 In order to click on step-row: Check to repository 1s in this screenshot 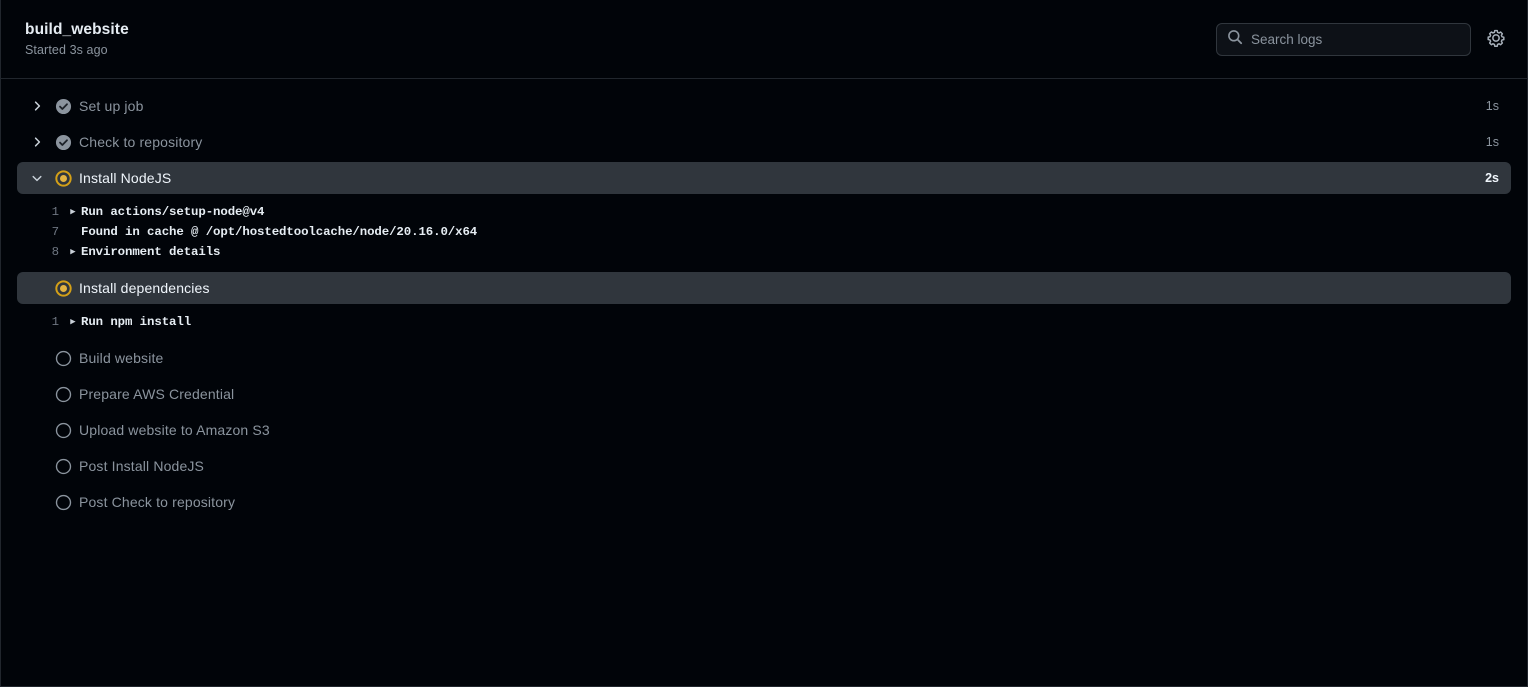, I will do `click(764, 142)`.